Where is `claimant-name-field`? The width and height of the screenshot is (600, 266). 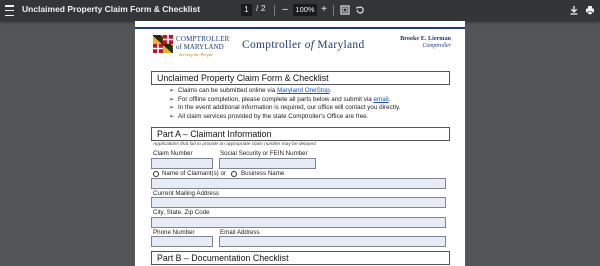
claimant-name-field is located at coordinates (298, 183).